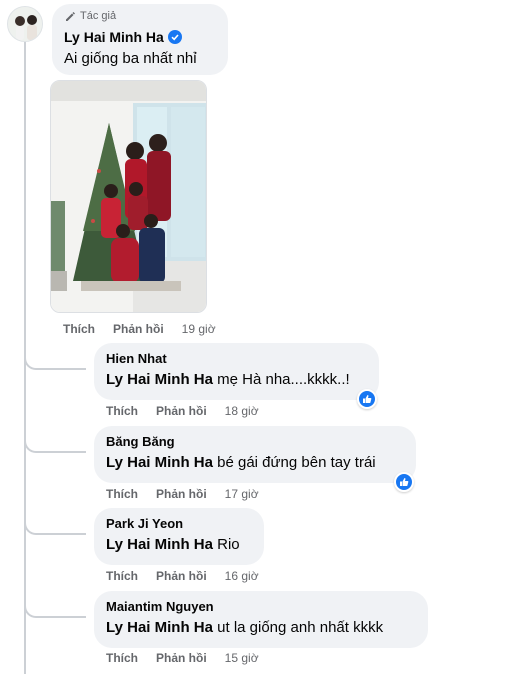  I want to click on reply-timestamp: 18 giờ, so click(242, 411).